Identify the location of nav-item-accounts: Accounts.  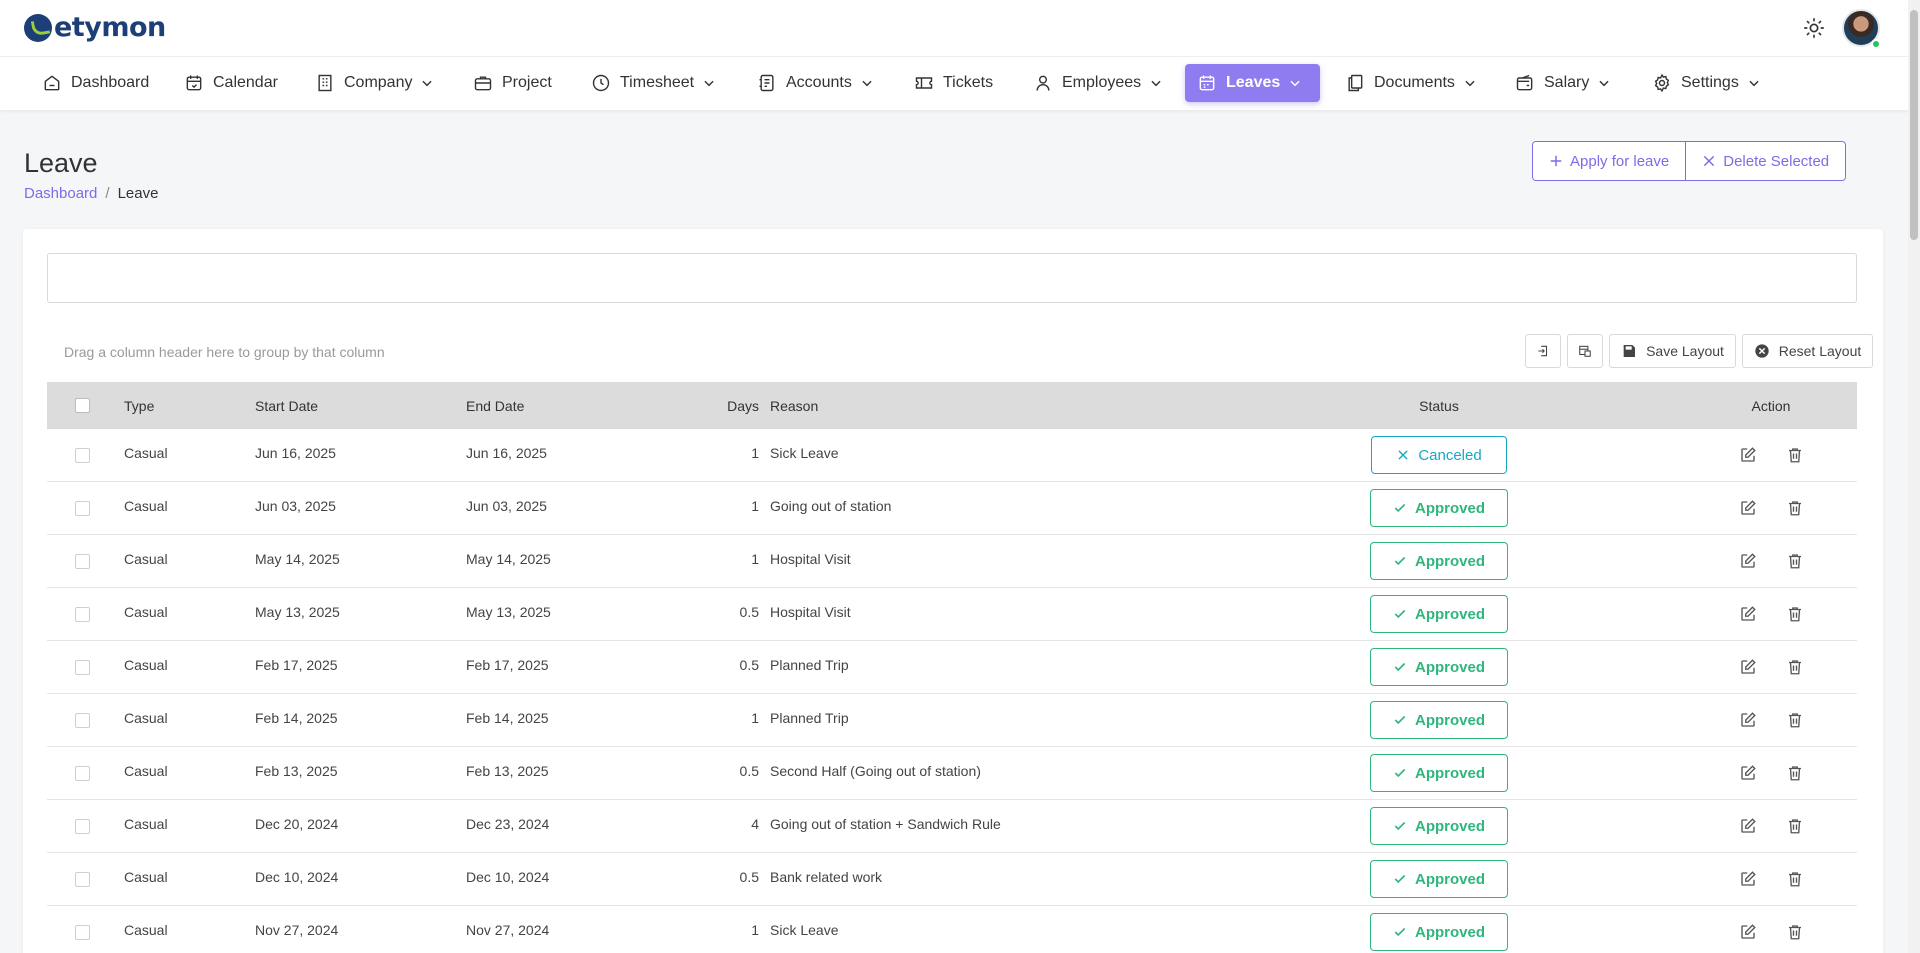
(815, 83).